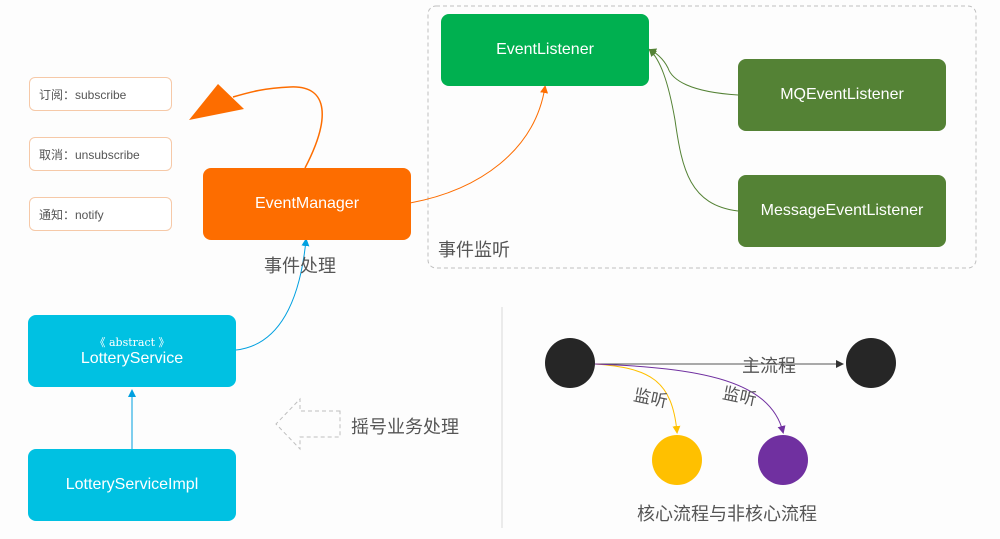  Describe the element at coordinates (83, 94) in the screenshot. I see `op-label: 订阅：subscribe` at that location.